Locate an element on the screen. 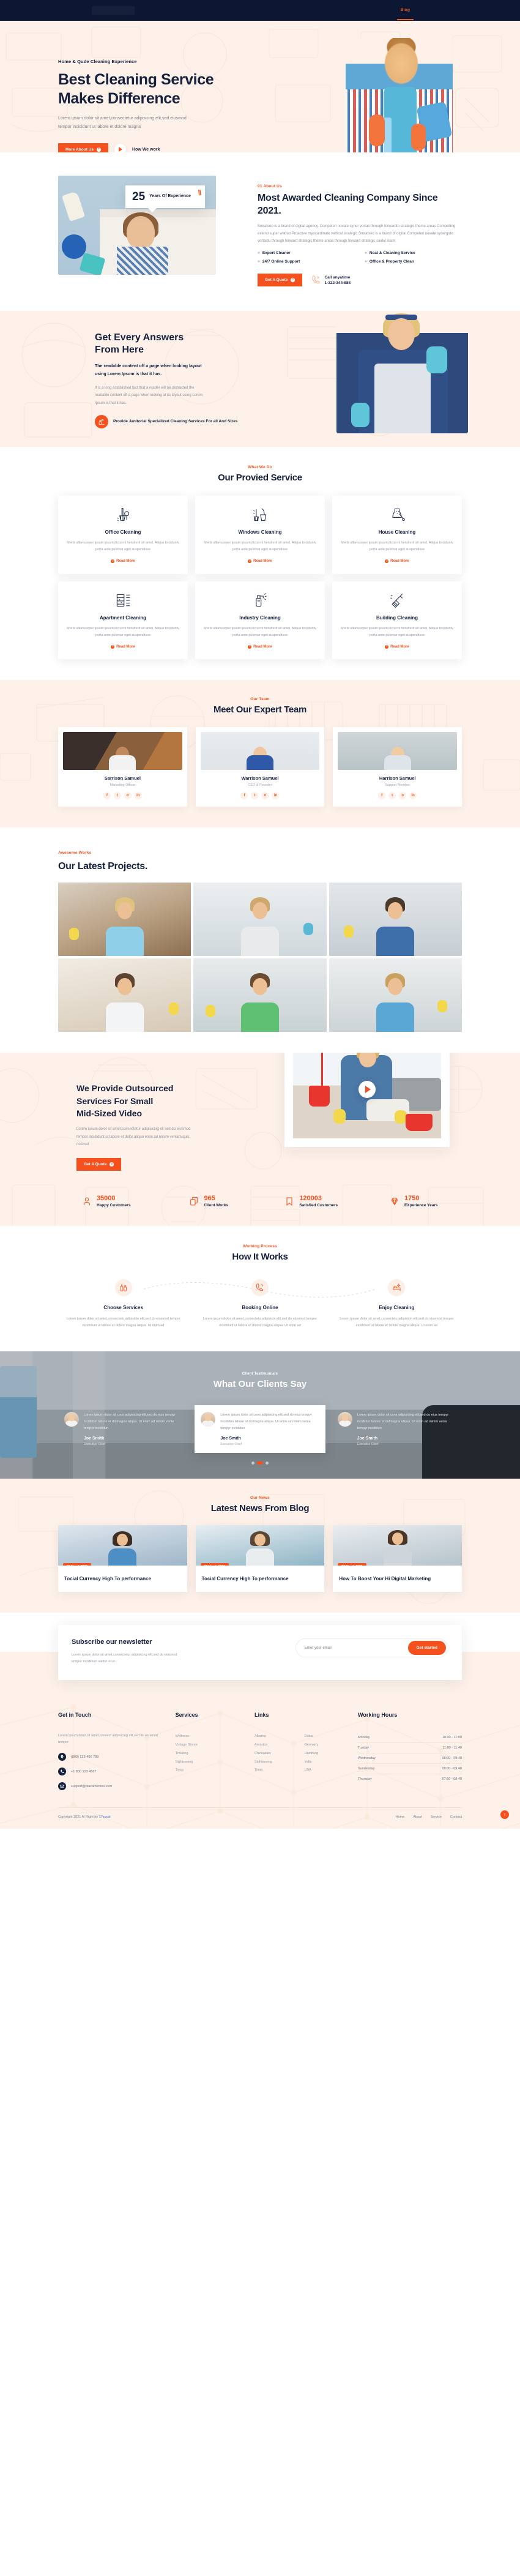 The width and height of the screenshot is (520, 2576). footer-service-link: Wellness is located at coordinates (210, 1737).